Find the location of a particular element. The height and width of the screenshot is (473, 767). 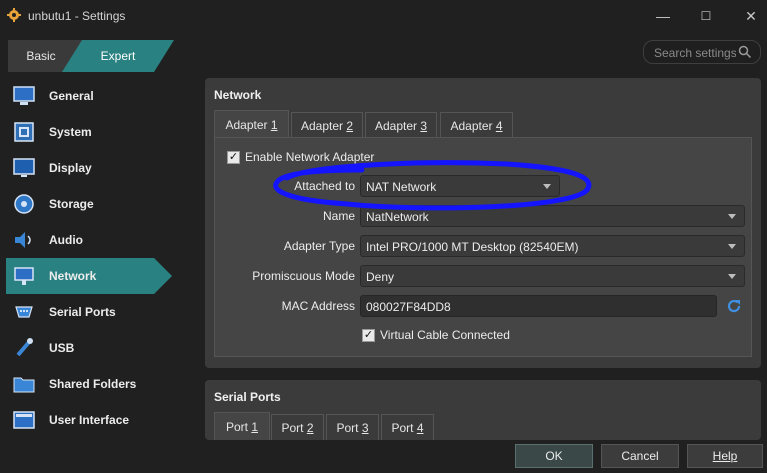

serial-ports-icon is located at coordinates (24, 312).